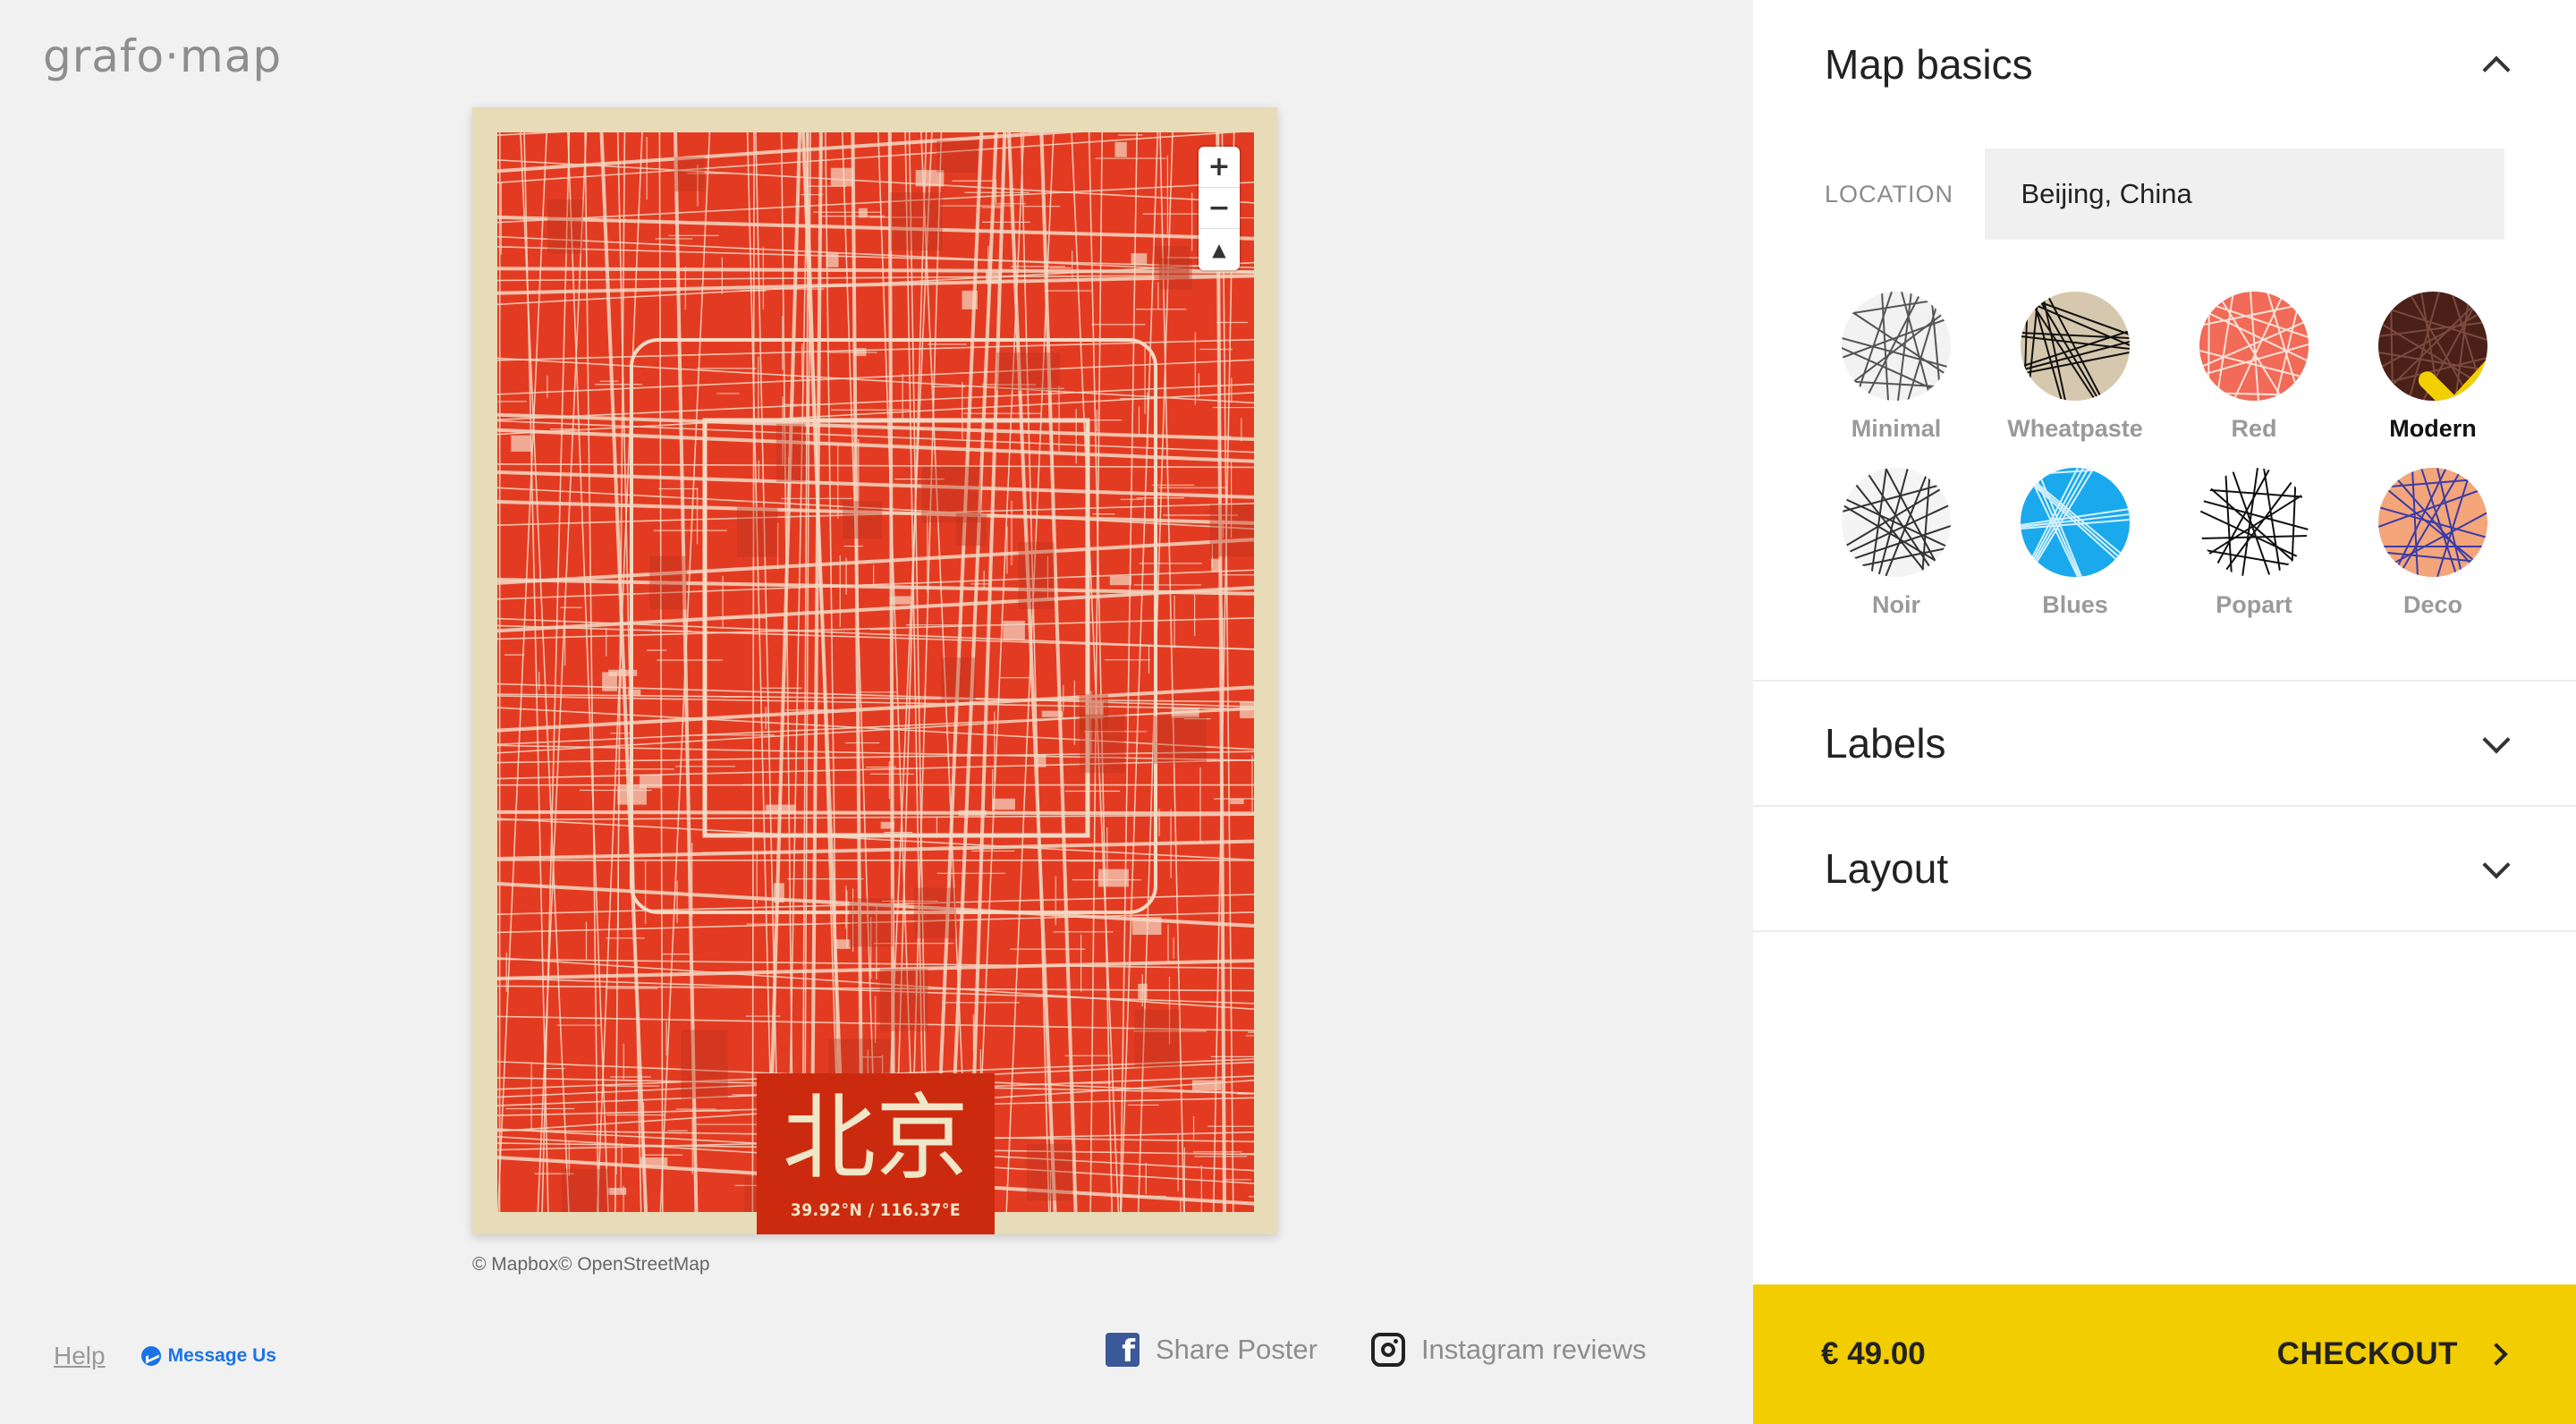 This screenshot has width=2576, height=1424. I want to click on style-option-deco: Deco, so click(2432, 543).